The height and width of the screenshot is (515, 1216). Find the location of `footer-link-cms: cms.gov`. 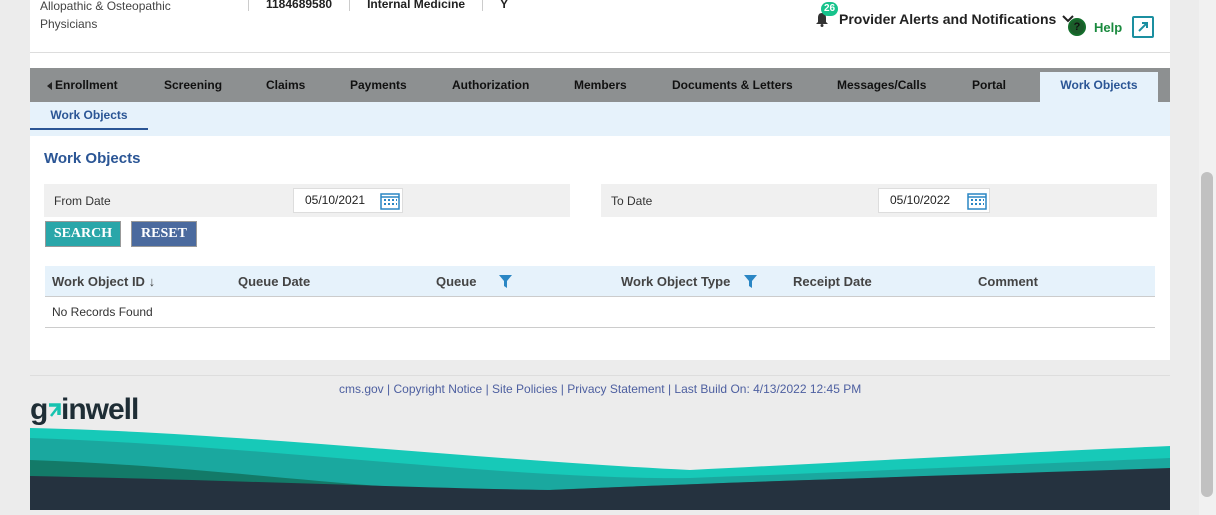

footer-link-cms: cms.gov is located at coordinates (361, 389).